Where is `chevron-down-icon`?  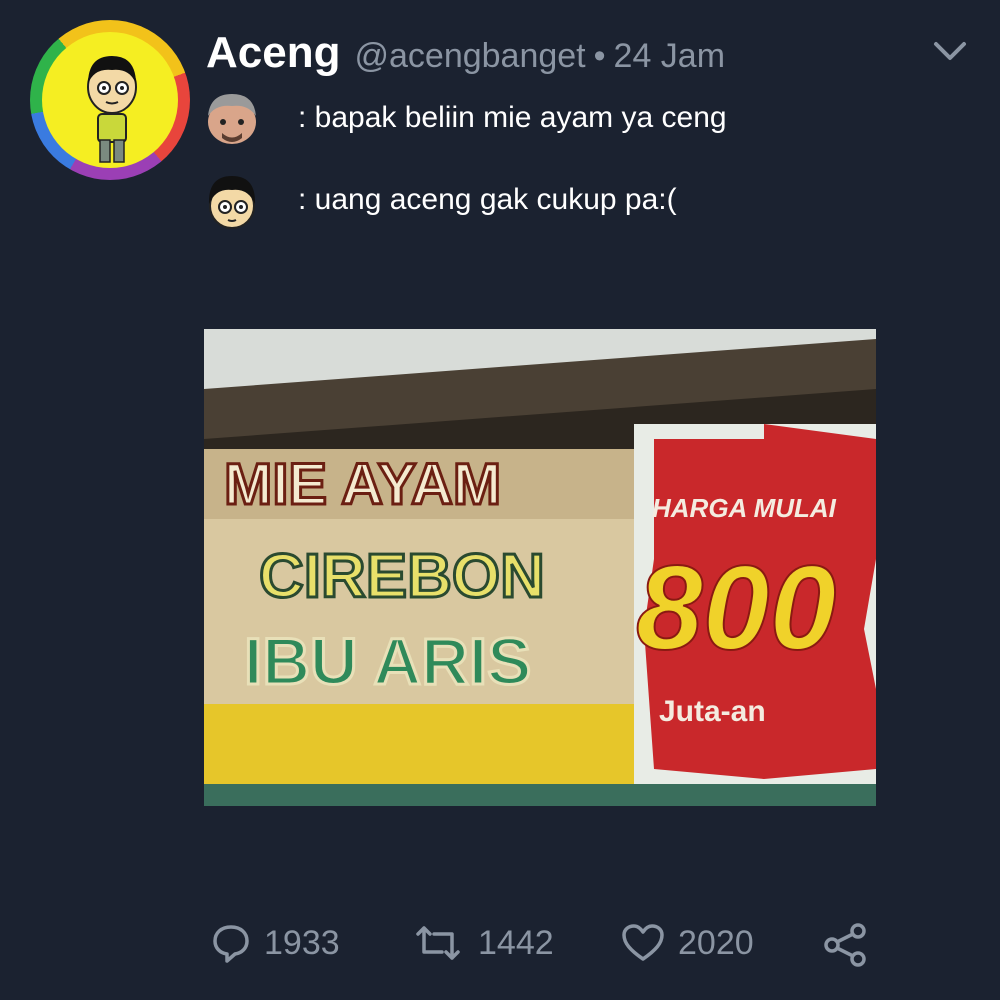 chevron-down-icon is located at coordinates (950, 52).